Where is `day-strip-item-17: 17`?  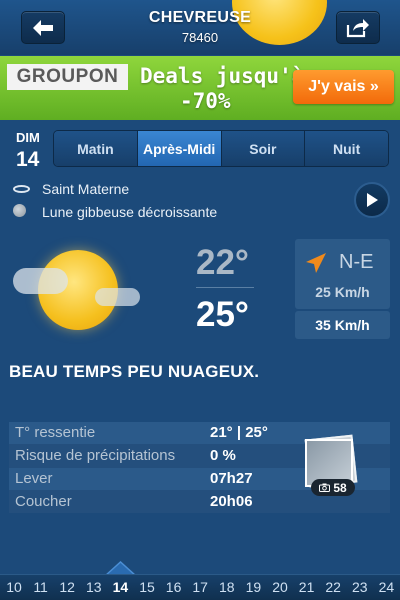
day-strip-item-17: 17 is located at coordinates (200, 587).